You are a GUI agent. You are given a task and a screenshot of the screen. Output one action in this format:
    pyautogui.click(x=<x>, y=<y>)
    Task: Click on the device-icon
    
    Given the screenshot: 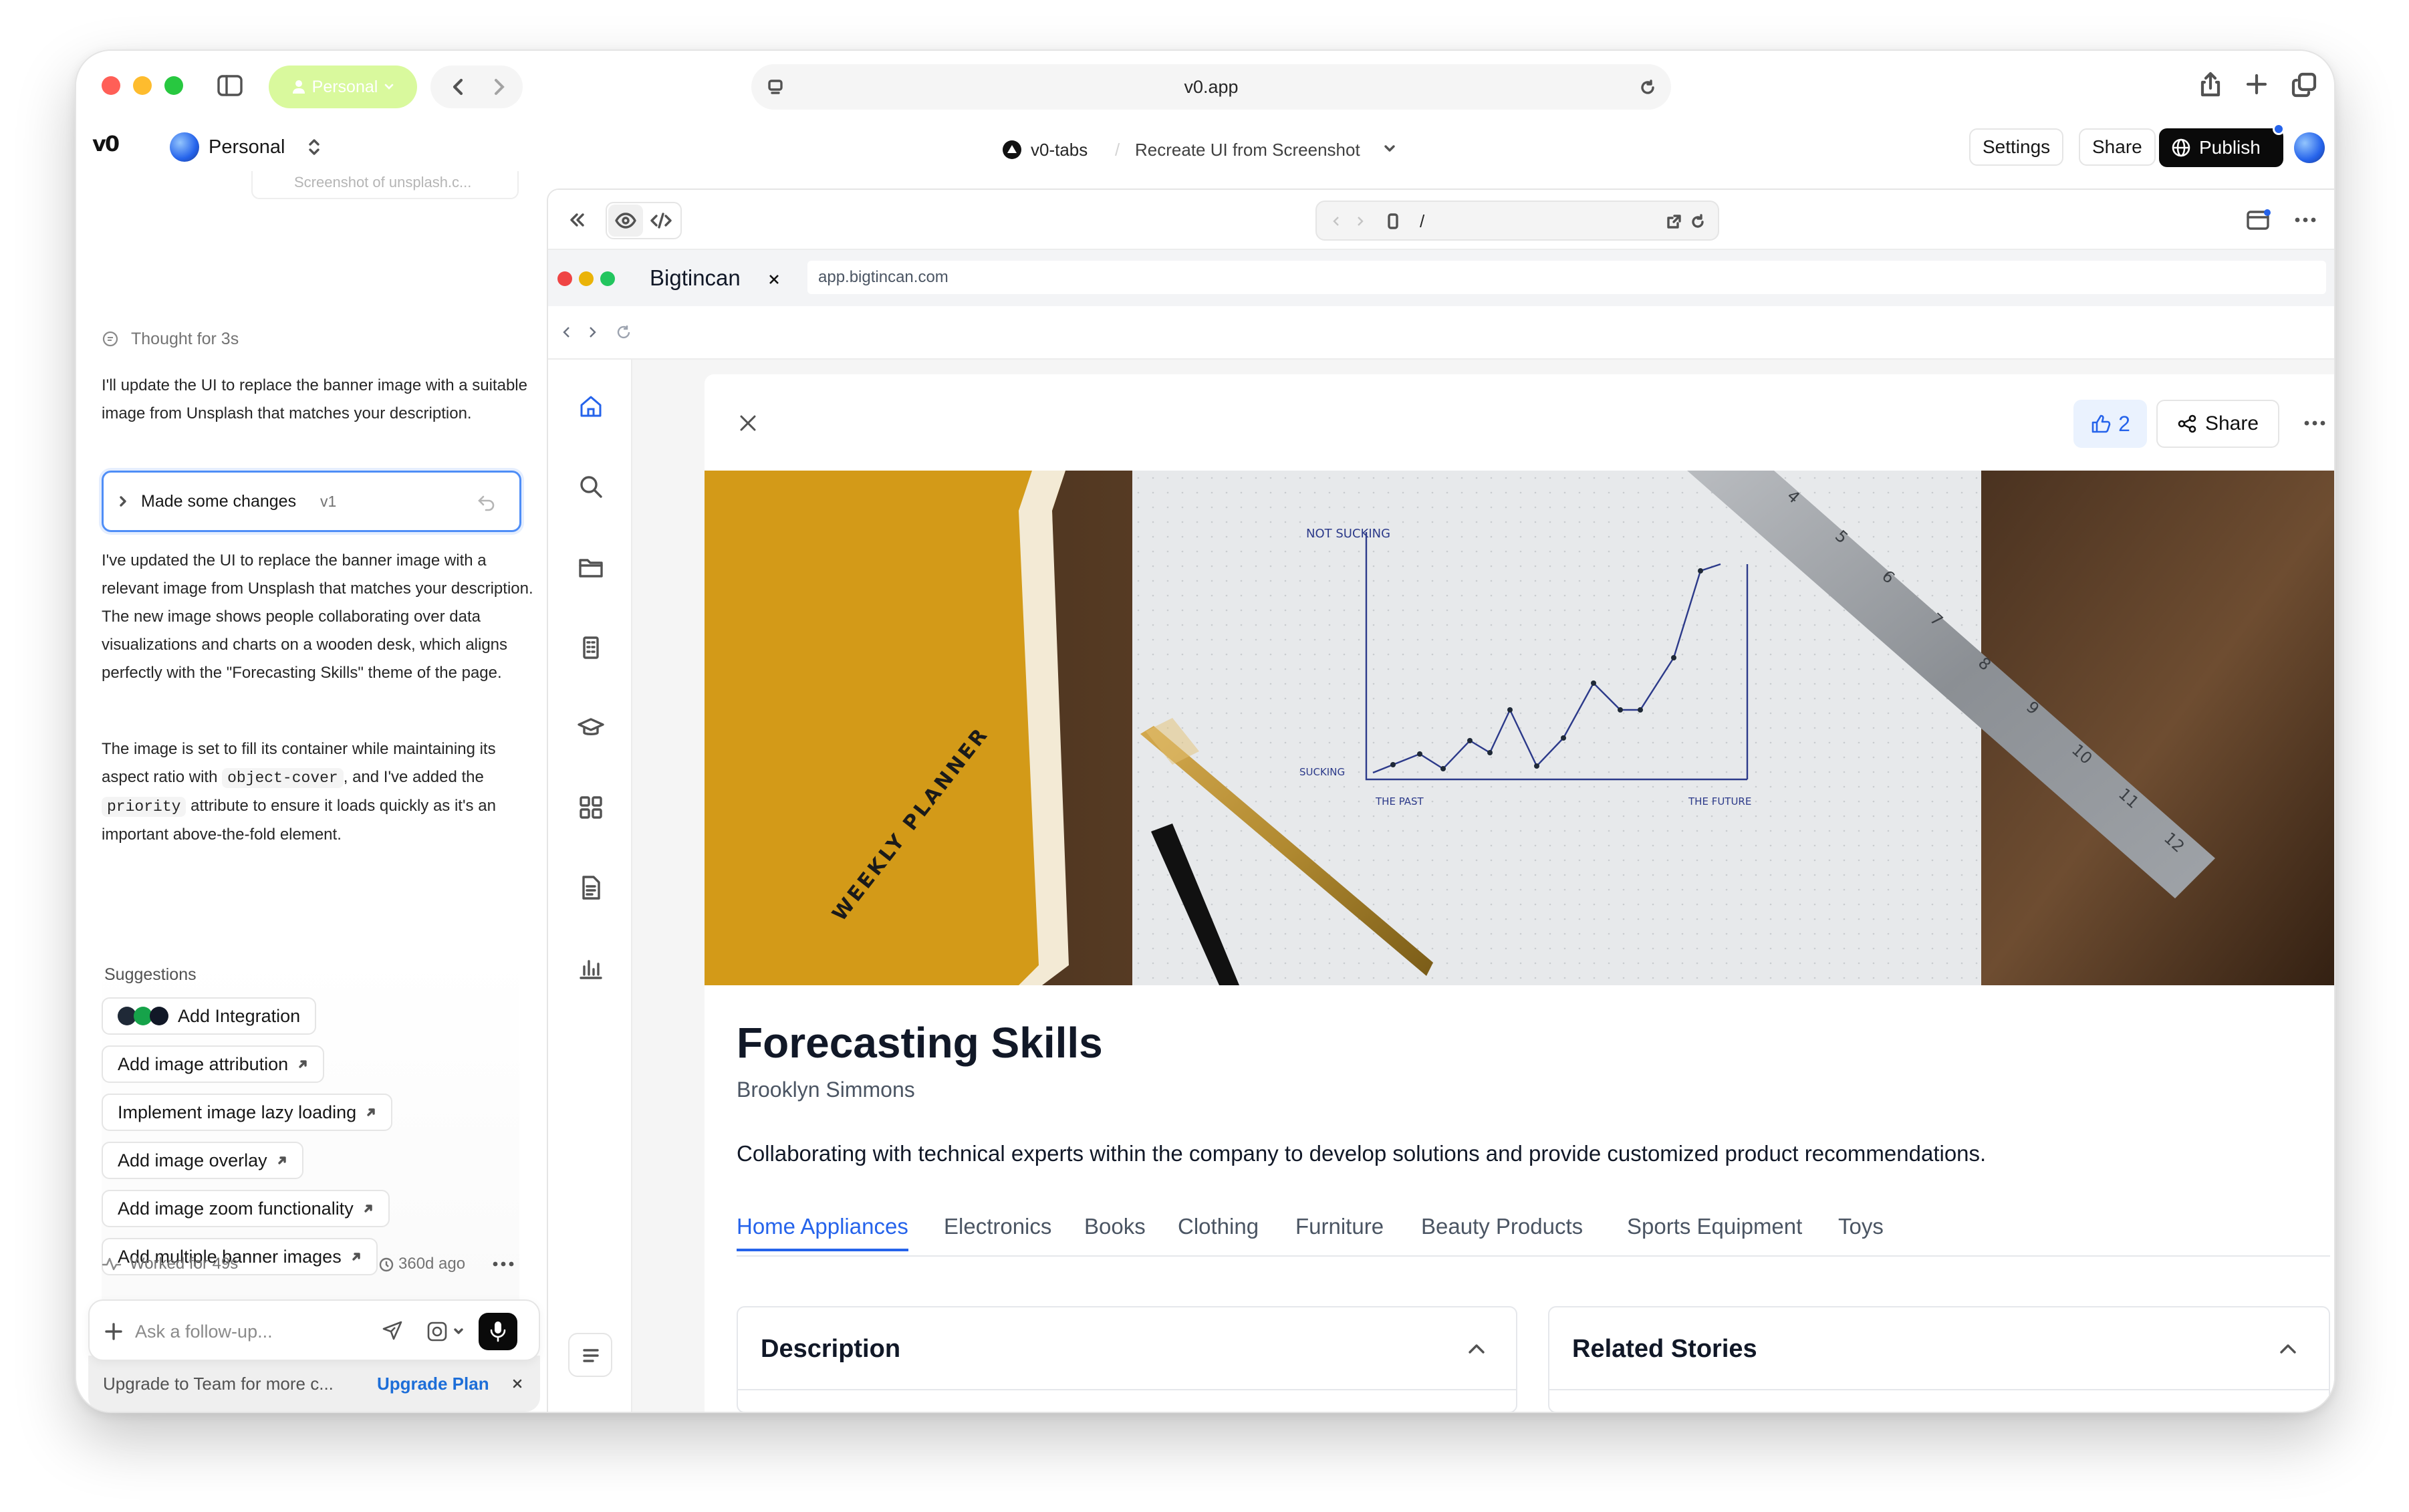 What is the action you would take?
    pyautogui.click(x=1393, y=221)
    